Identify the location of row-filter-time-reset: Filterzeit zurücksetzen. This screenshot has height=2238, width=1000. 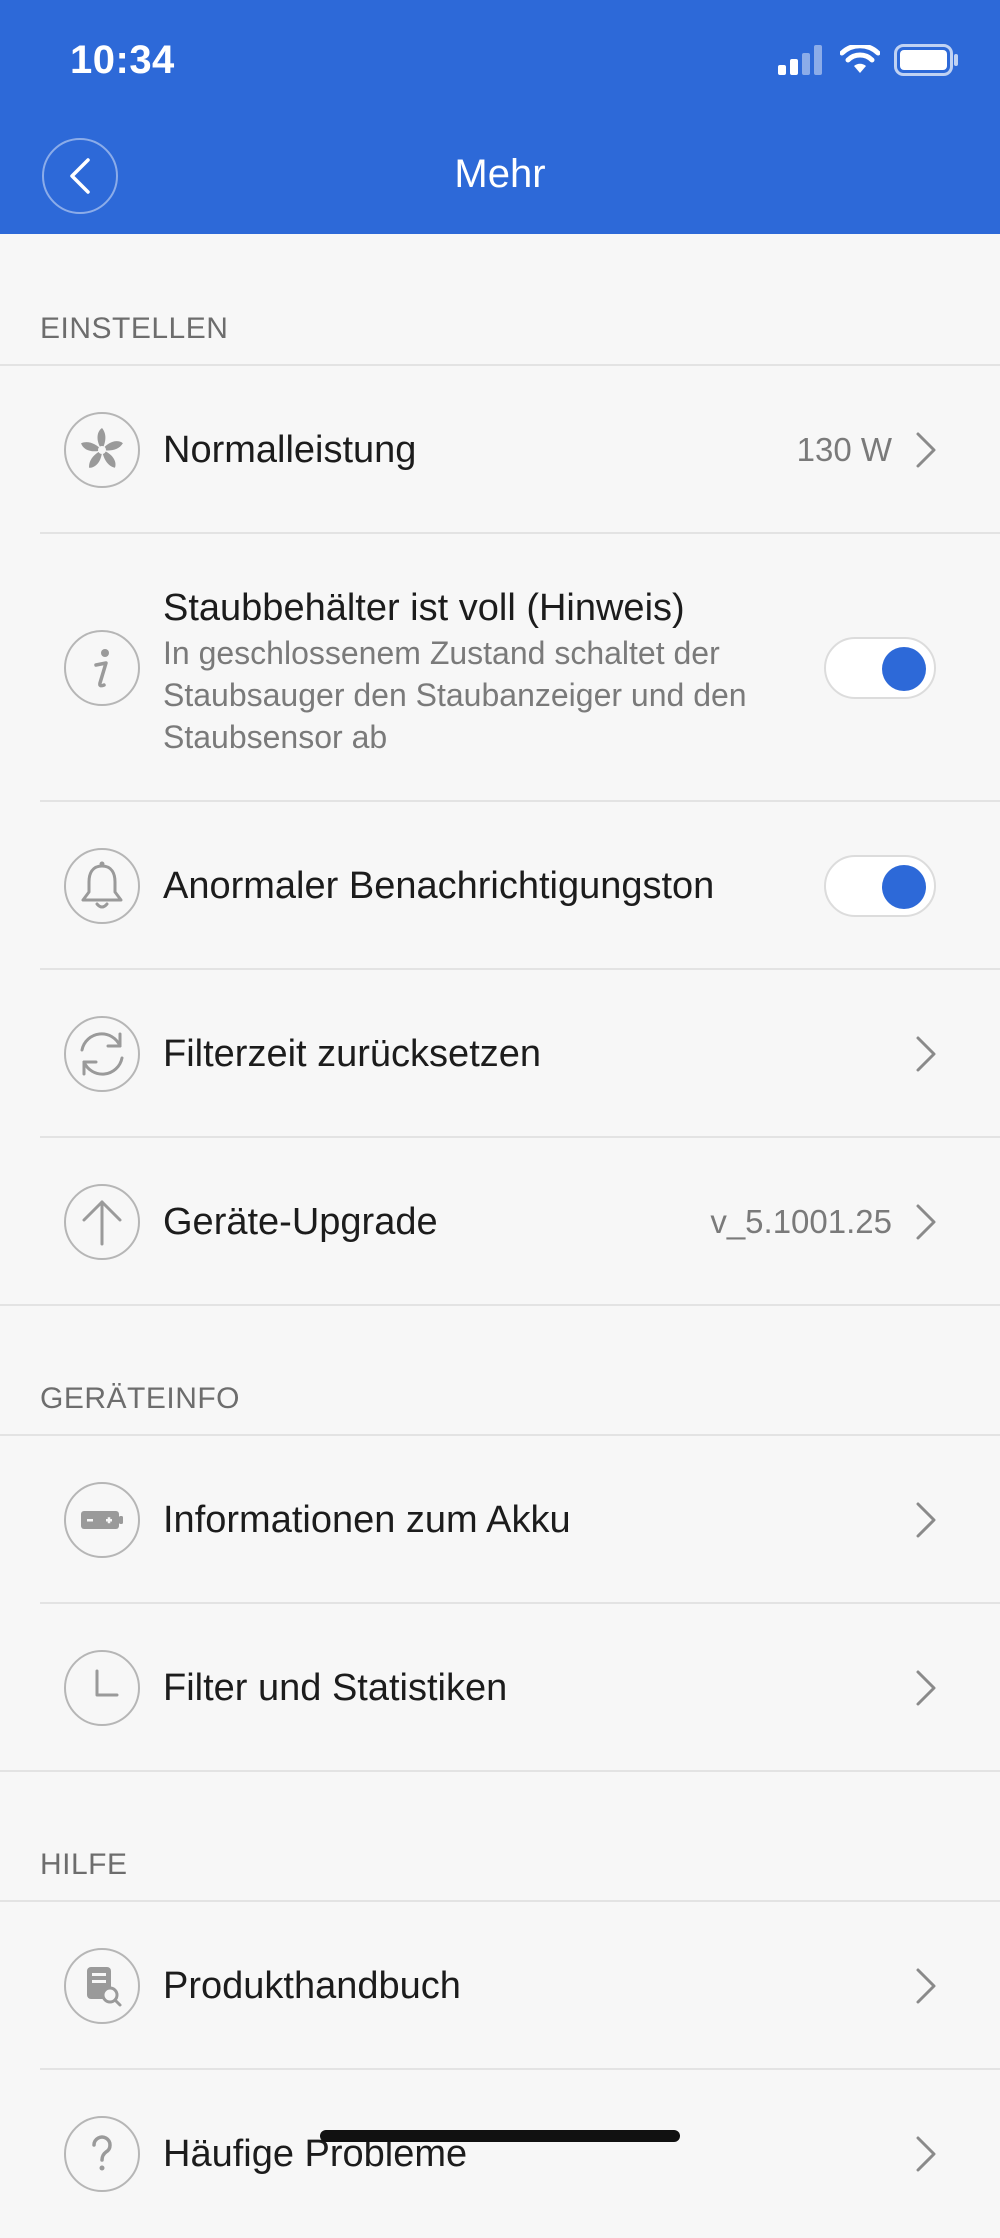
(500, 1054).